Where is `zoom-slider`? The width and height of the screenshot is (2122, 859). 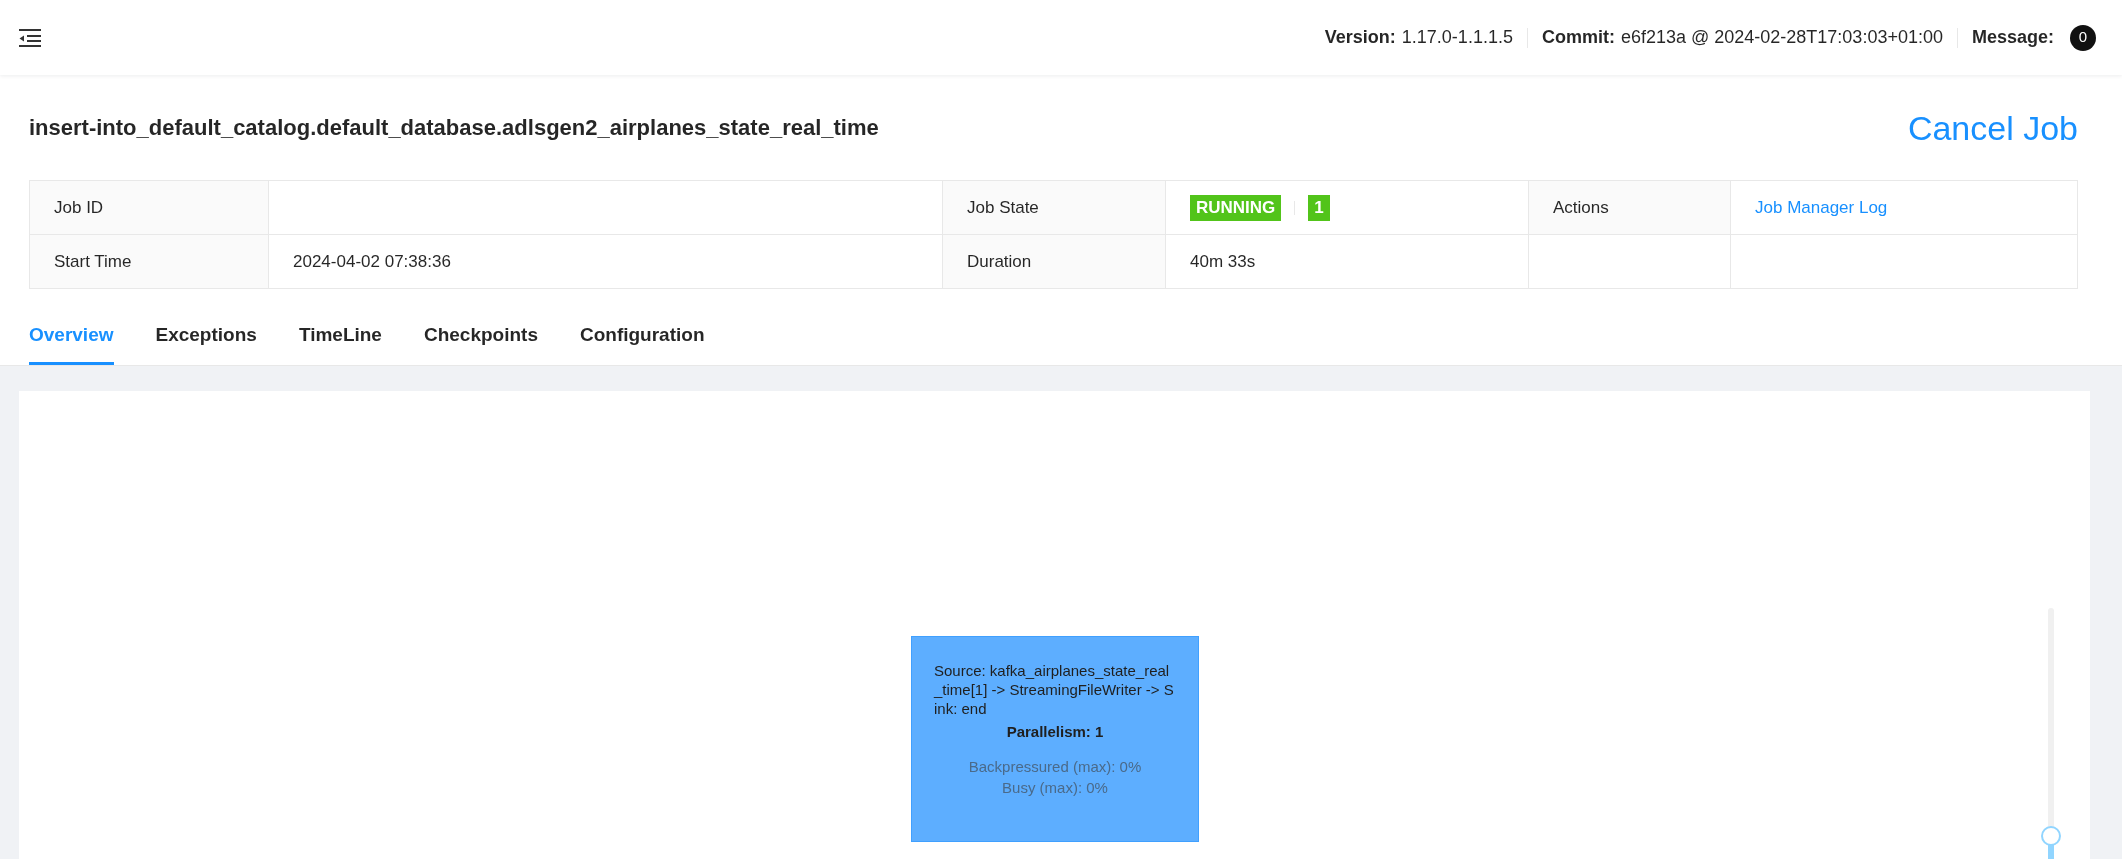 zoom-slider is located at coordinates (2051, 733).